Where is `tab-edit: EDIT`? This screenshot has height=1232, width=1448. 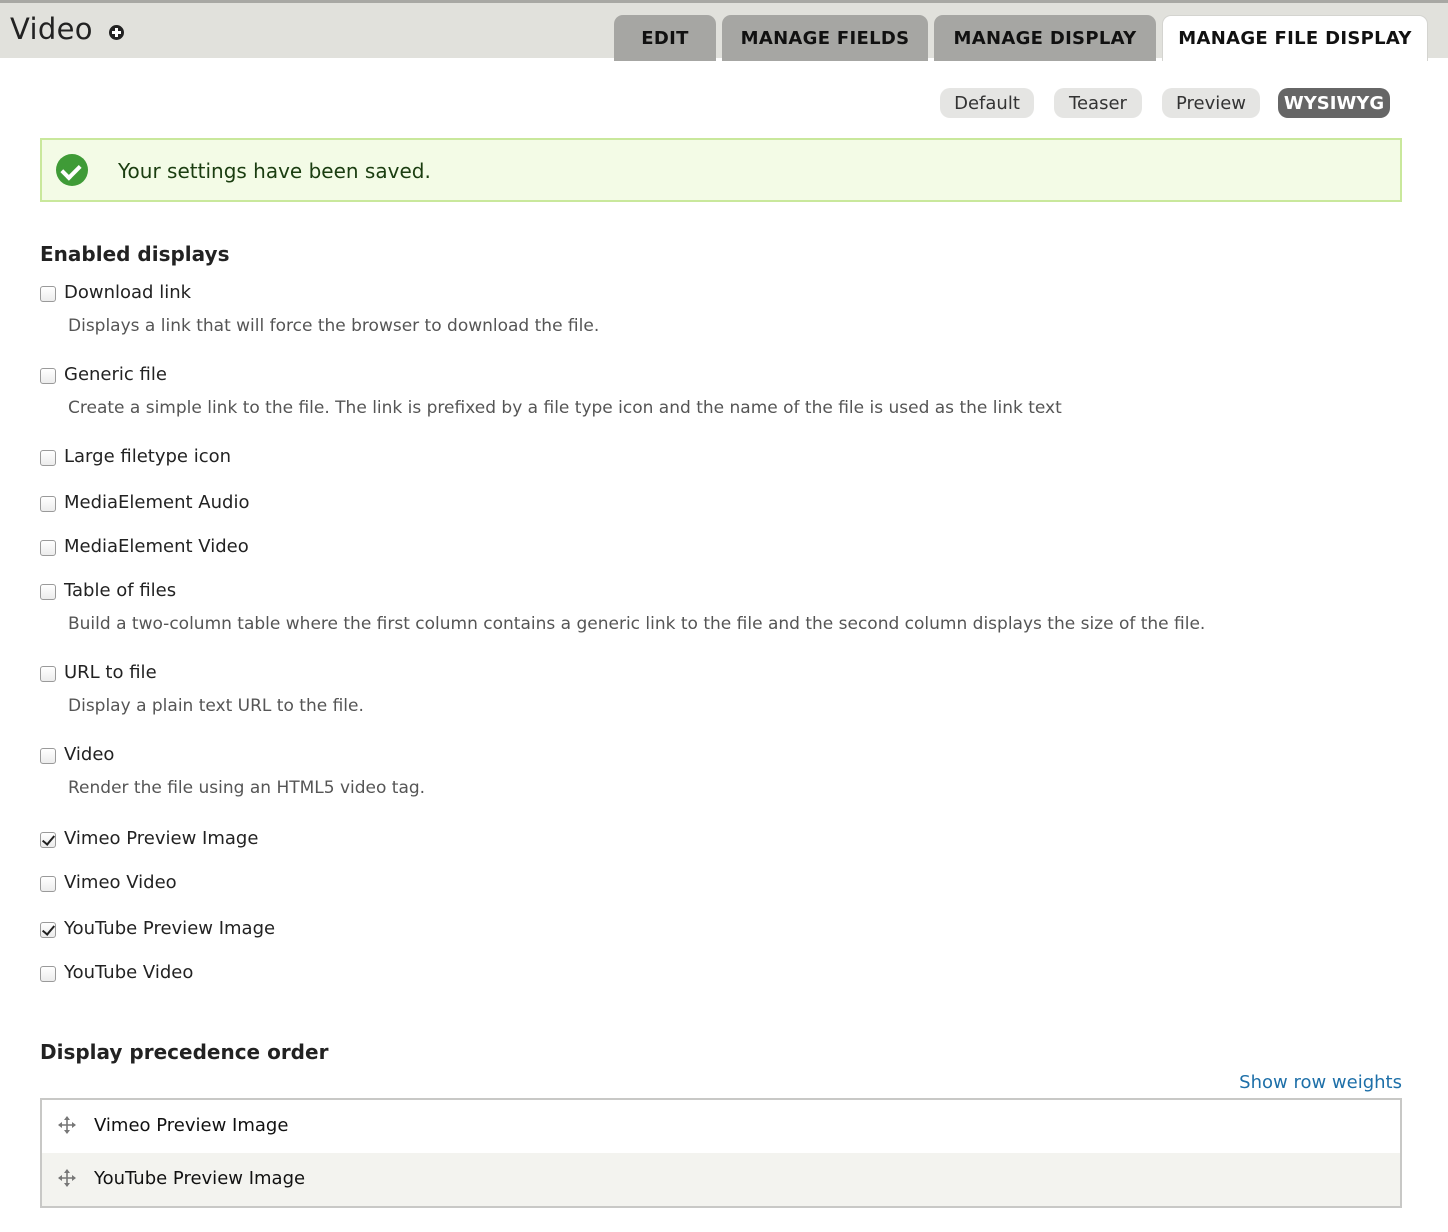 tab-edit: EDIT is located at coordinates (665, 38).